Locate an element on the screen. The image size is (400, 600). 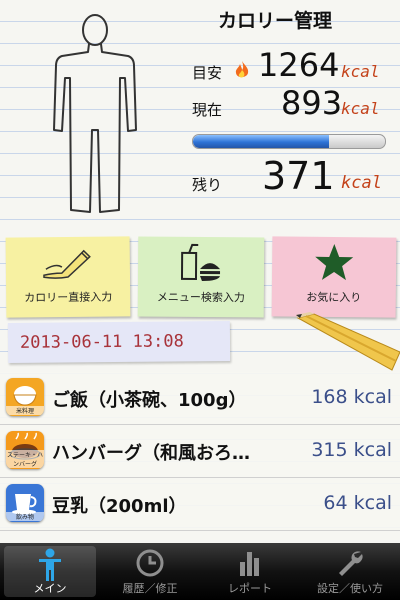
tab-settings-label: 設定／使い方 is located at coordinates (350, 588).